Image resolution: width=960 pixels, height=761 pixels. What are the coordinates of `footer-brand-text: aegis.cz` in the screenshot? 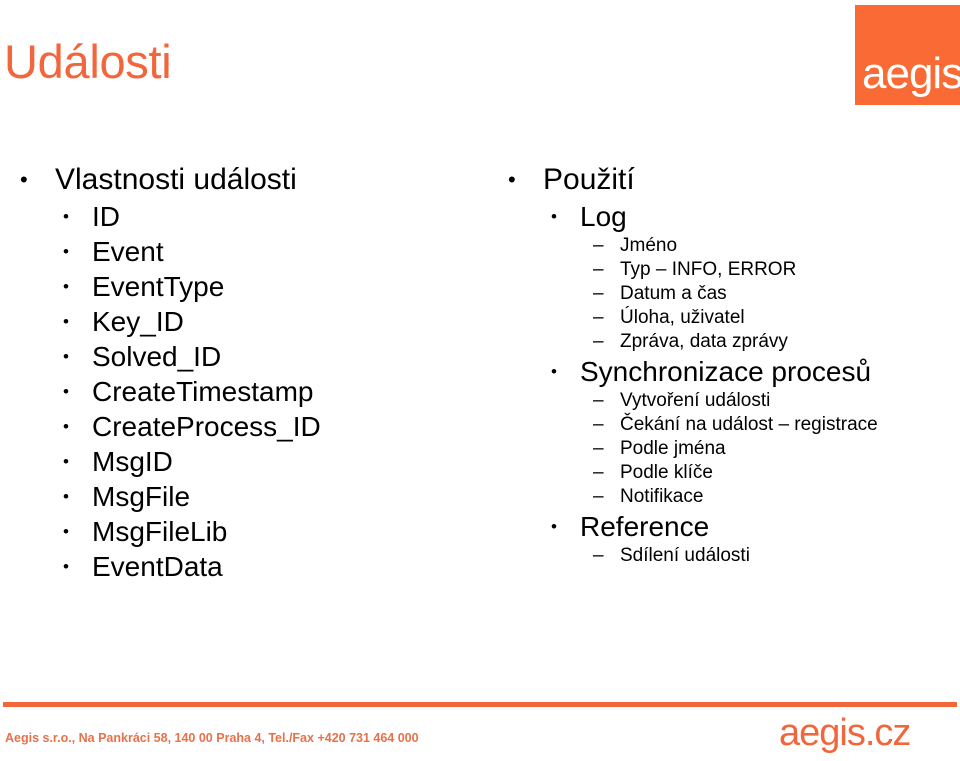 It's located at (845, 733).